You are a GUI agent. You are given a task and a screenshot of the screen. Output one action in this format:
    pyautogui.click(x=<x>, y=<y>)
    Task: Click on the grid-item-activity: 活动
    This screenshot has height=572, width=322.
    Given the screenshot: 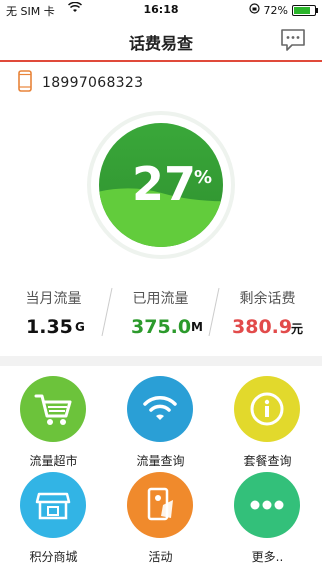 What is the action you would take?
    pyautogui.click(x=160, y=522)
    